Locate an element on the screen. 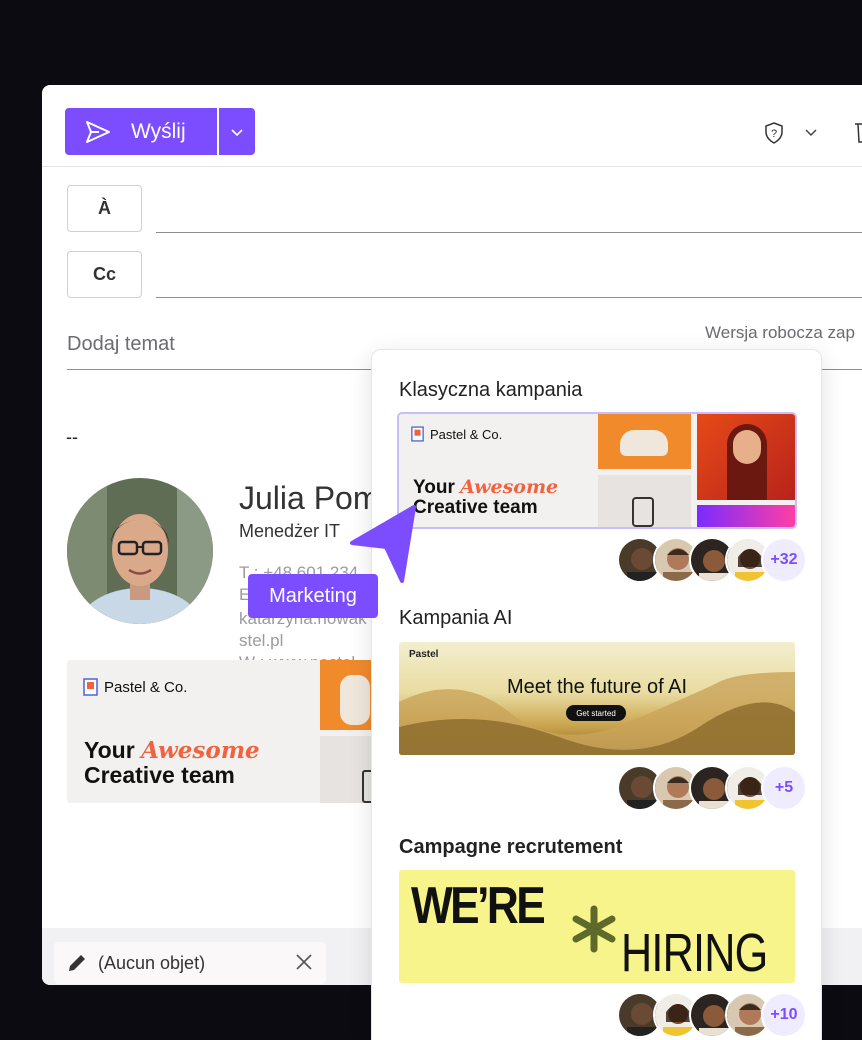 The width and height of the screenshot is (862, 1040). send-icon is located at coordinates (98, 131).